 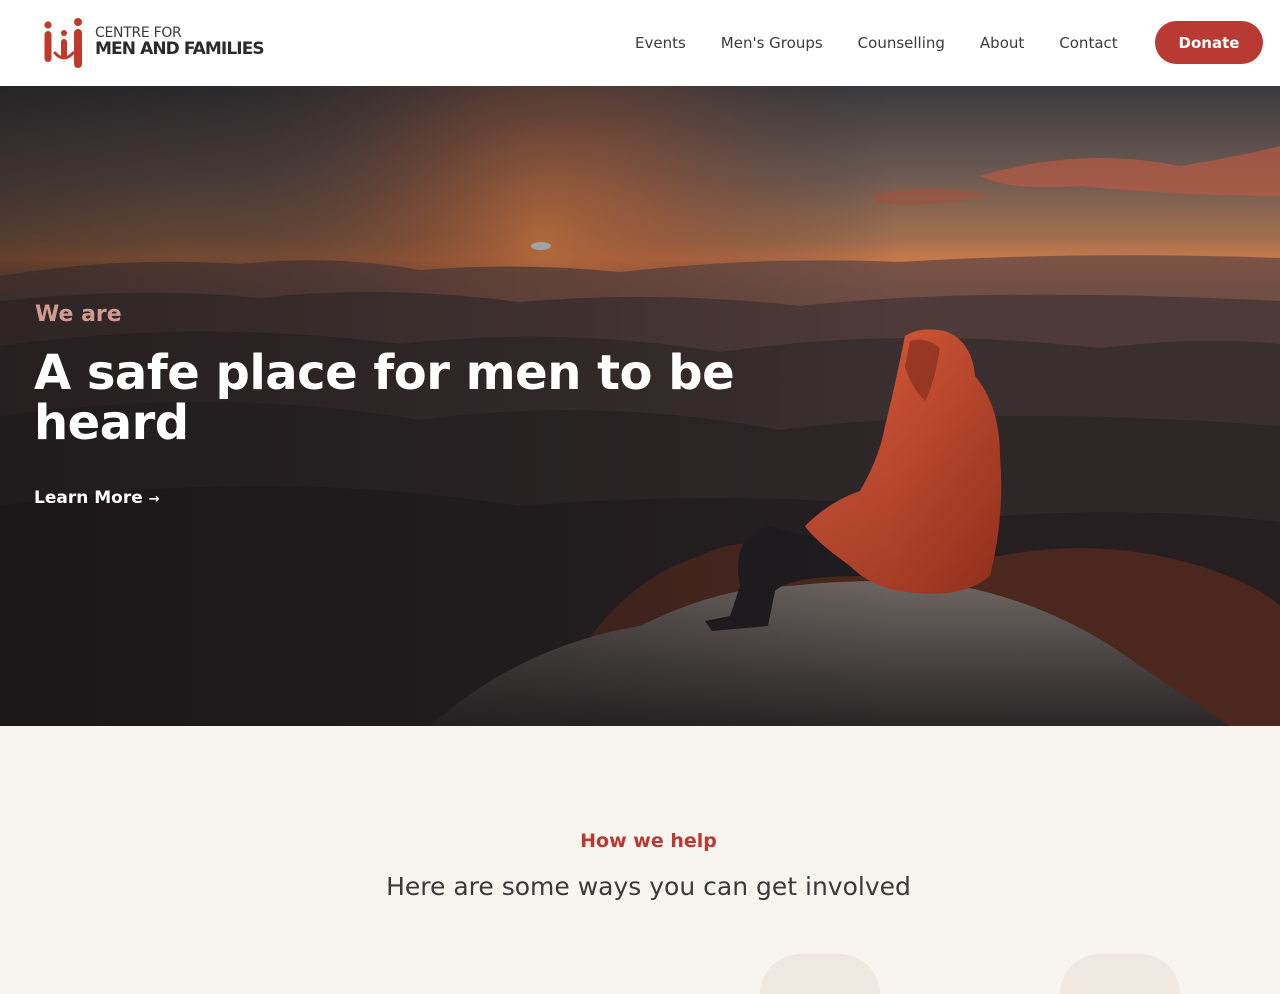 What do you see at coordinates (901, 43) in the screenshot?
I see `nav-counselling: Counselling` at bounding box center [901, 43].